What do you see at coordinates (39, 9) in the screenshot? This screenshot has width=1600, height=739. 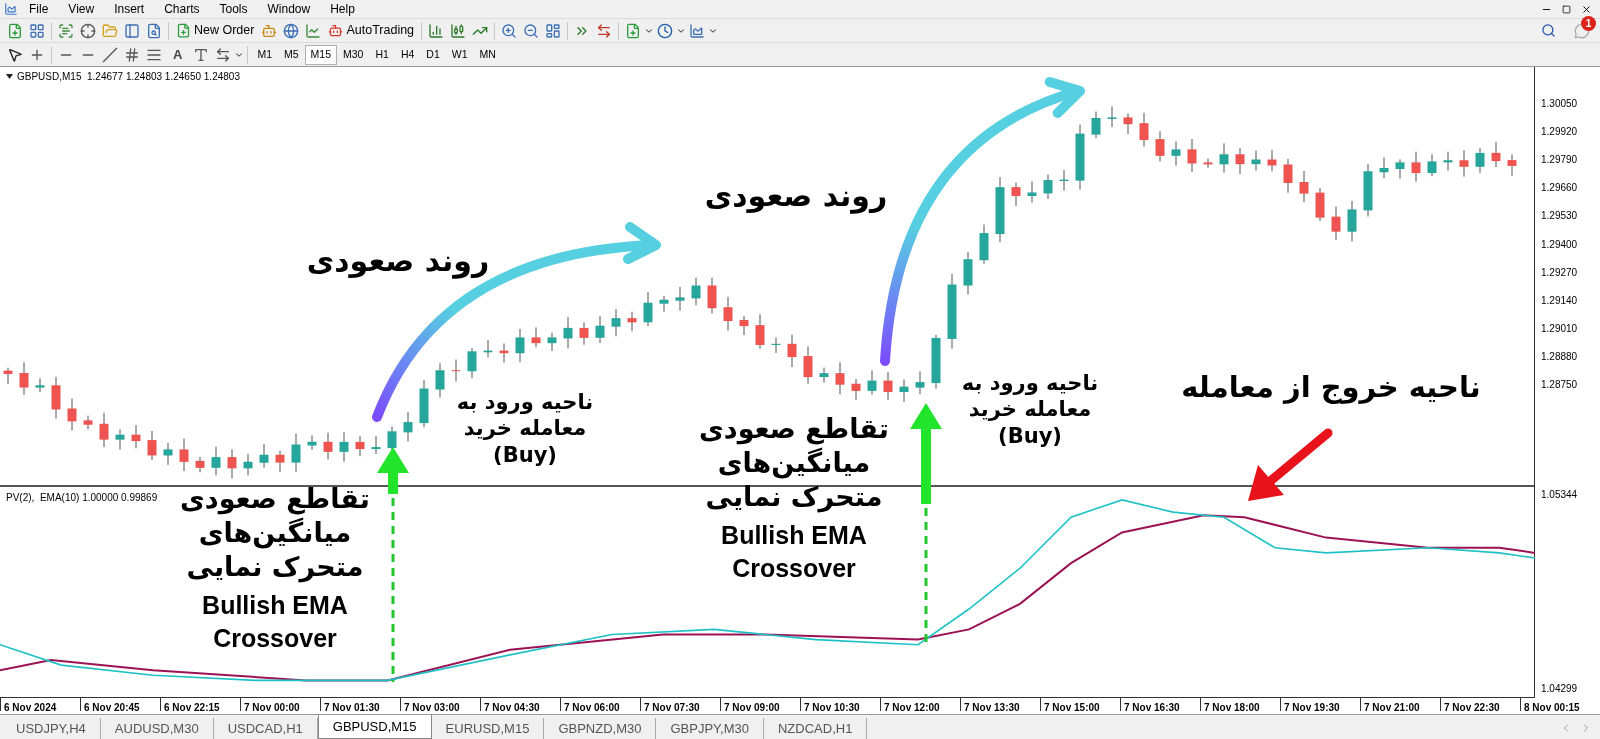 I see `menu-item: File` at bounding box center [39, 9].